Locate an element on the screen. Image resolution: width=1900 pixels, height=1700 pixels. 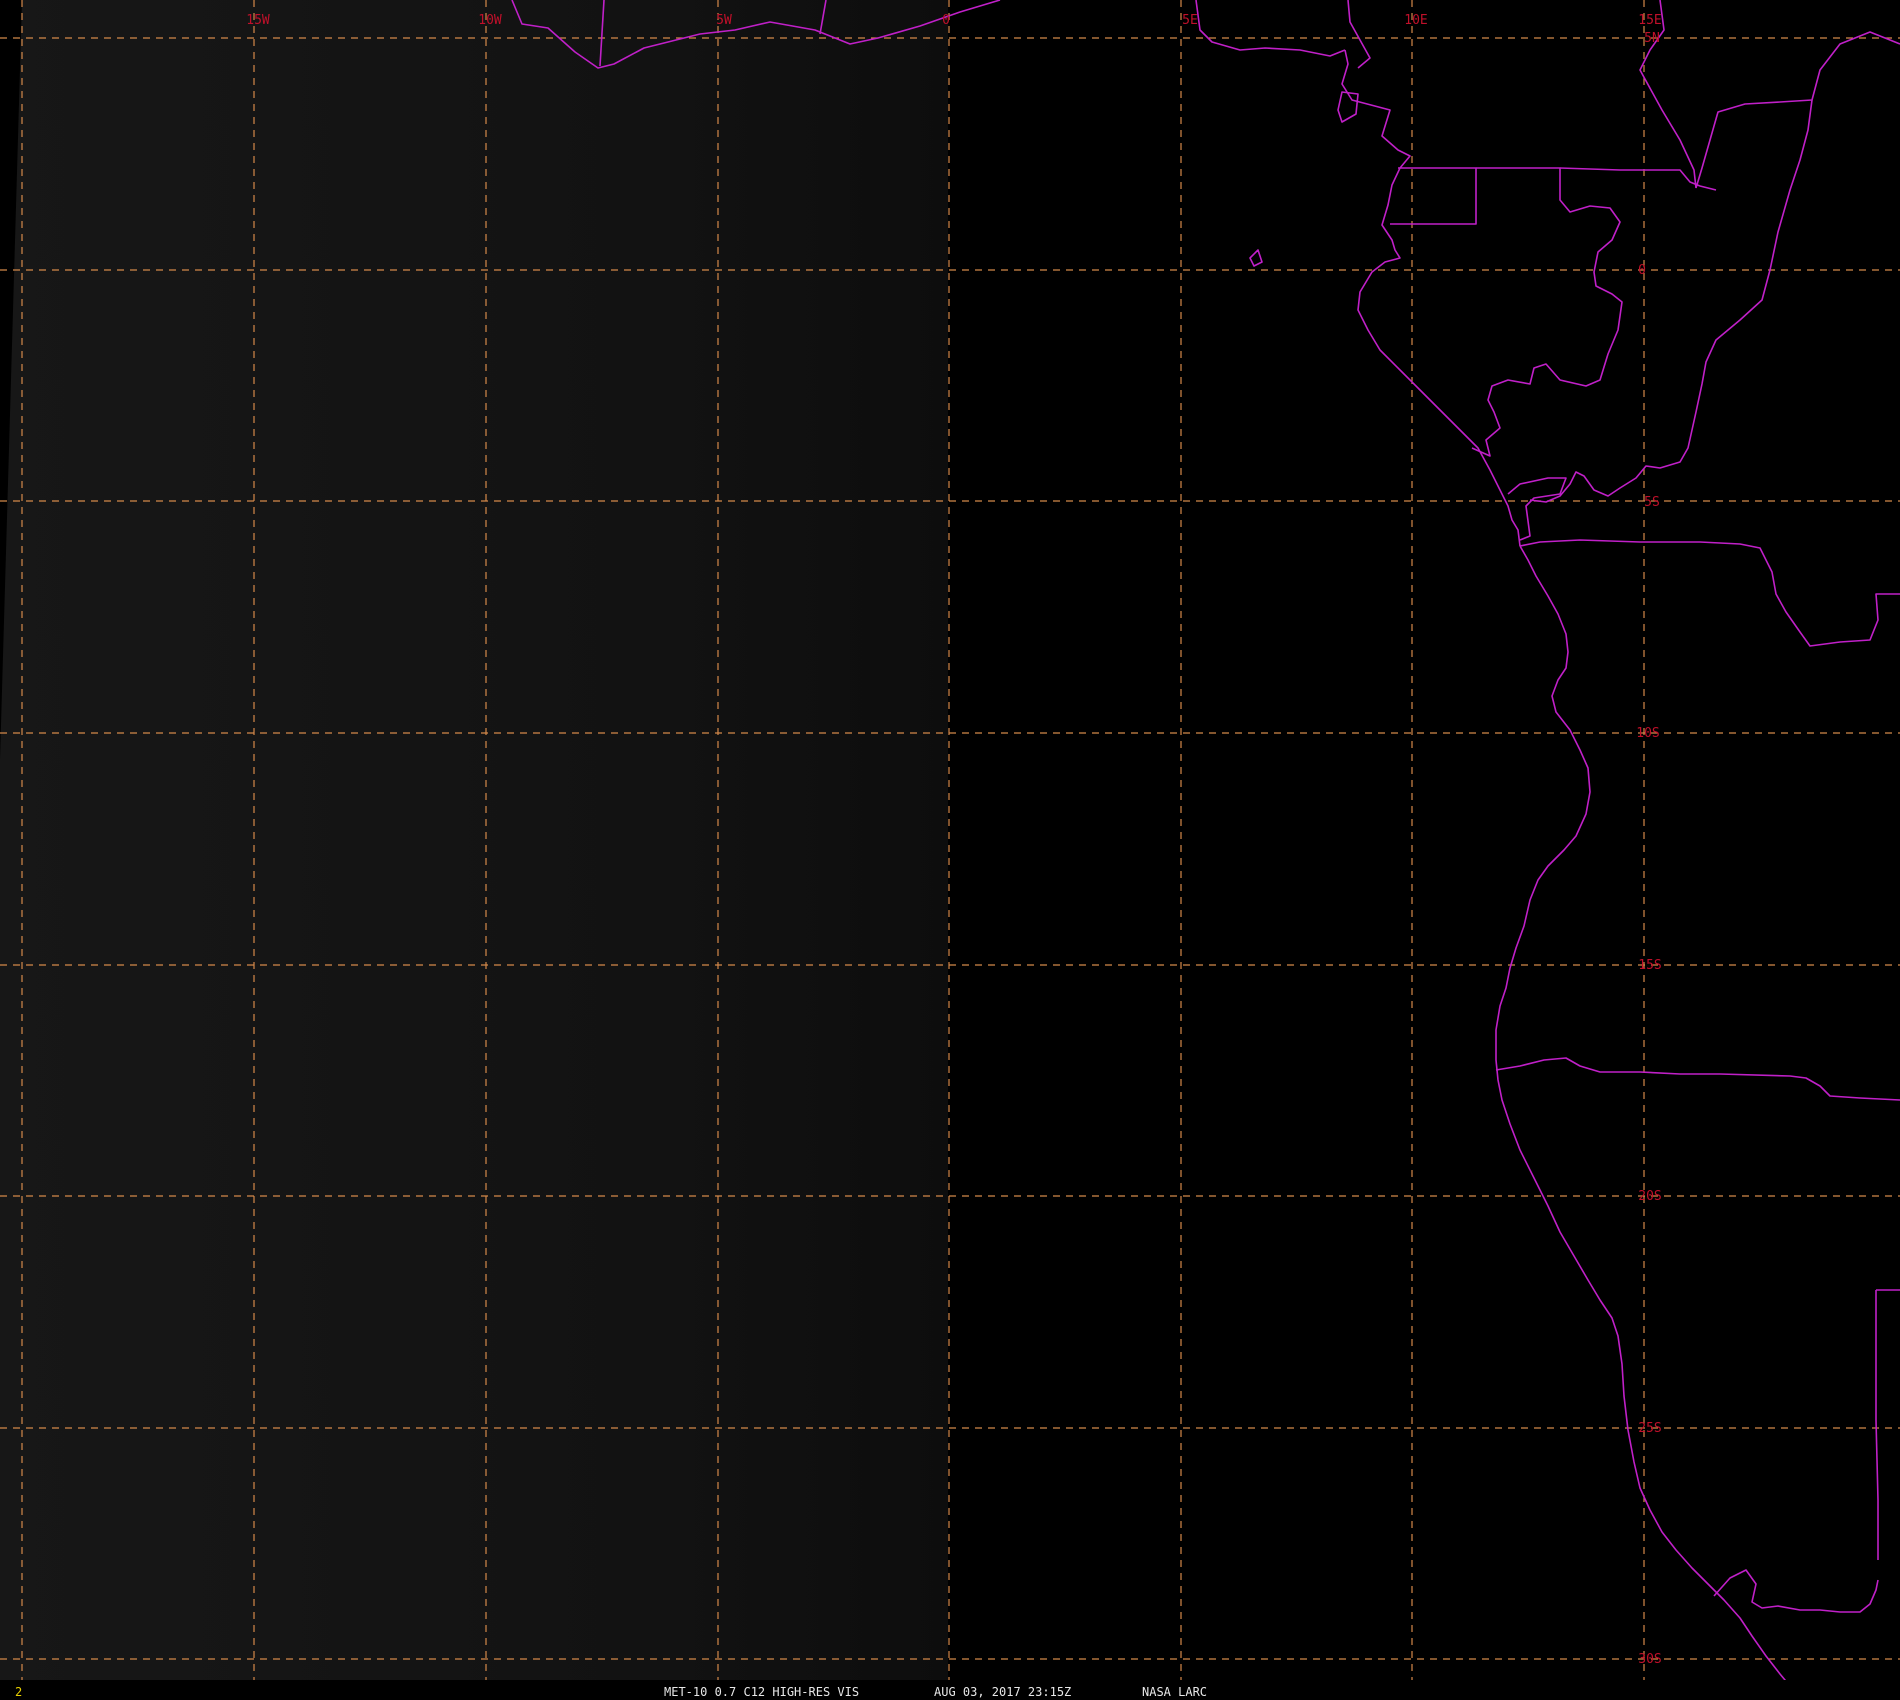
namibia-botswana-border is located at coordinates (1877, 1425).